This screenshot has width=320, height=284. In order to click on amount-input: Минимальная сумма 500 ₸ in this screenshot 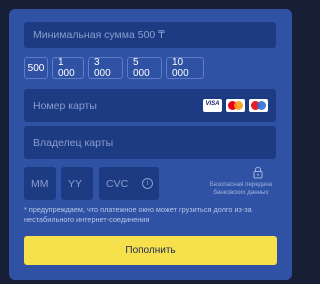, I will do `click(150, 35)`.